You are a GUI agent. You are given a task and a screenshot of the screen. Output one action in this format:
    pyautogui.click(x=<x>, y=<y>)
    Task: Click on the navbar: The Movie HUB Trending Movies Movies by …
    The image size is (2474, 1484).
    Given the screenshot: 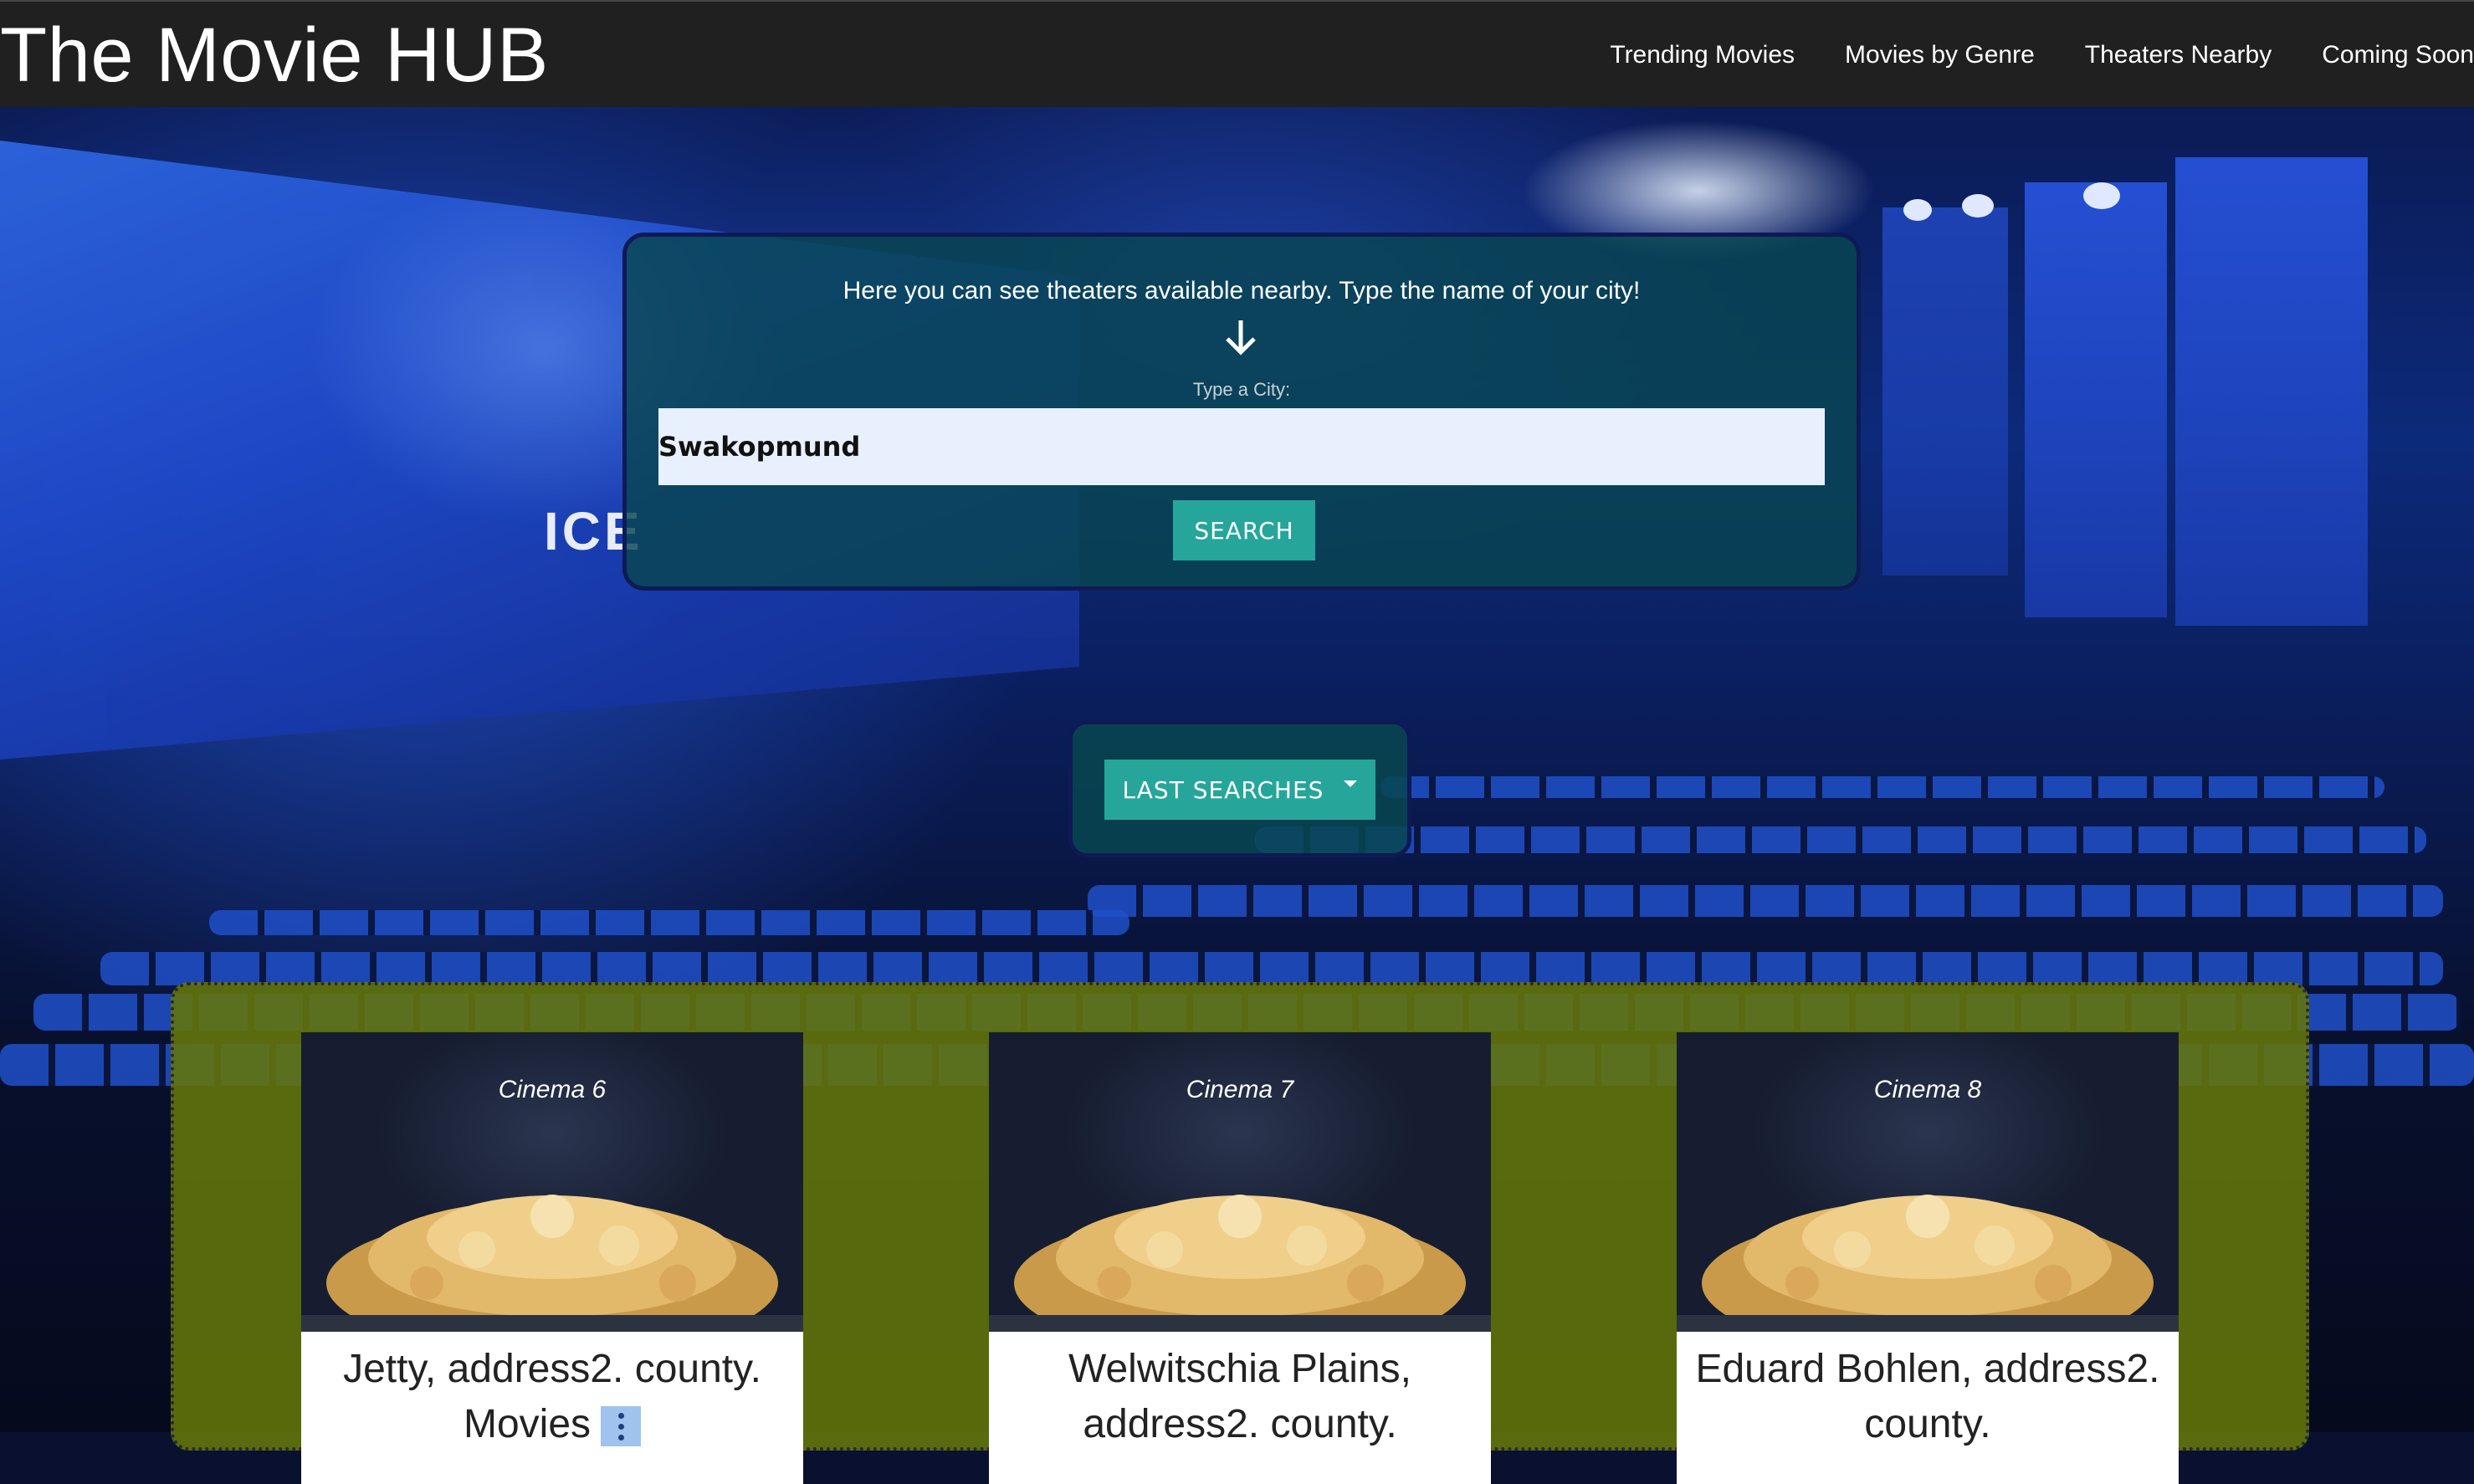 What is the action you would take?
    pyautogui.click(x=1237, y=53)
    